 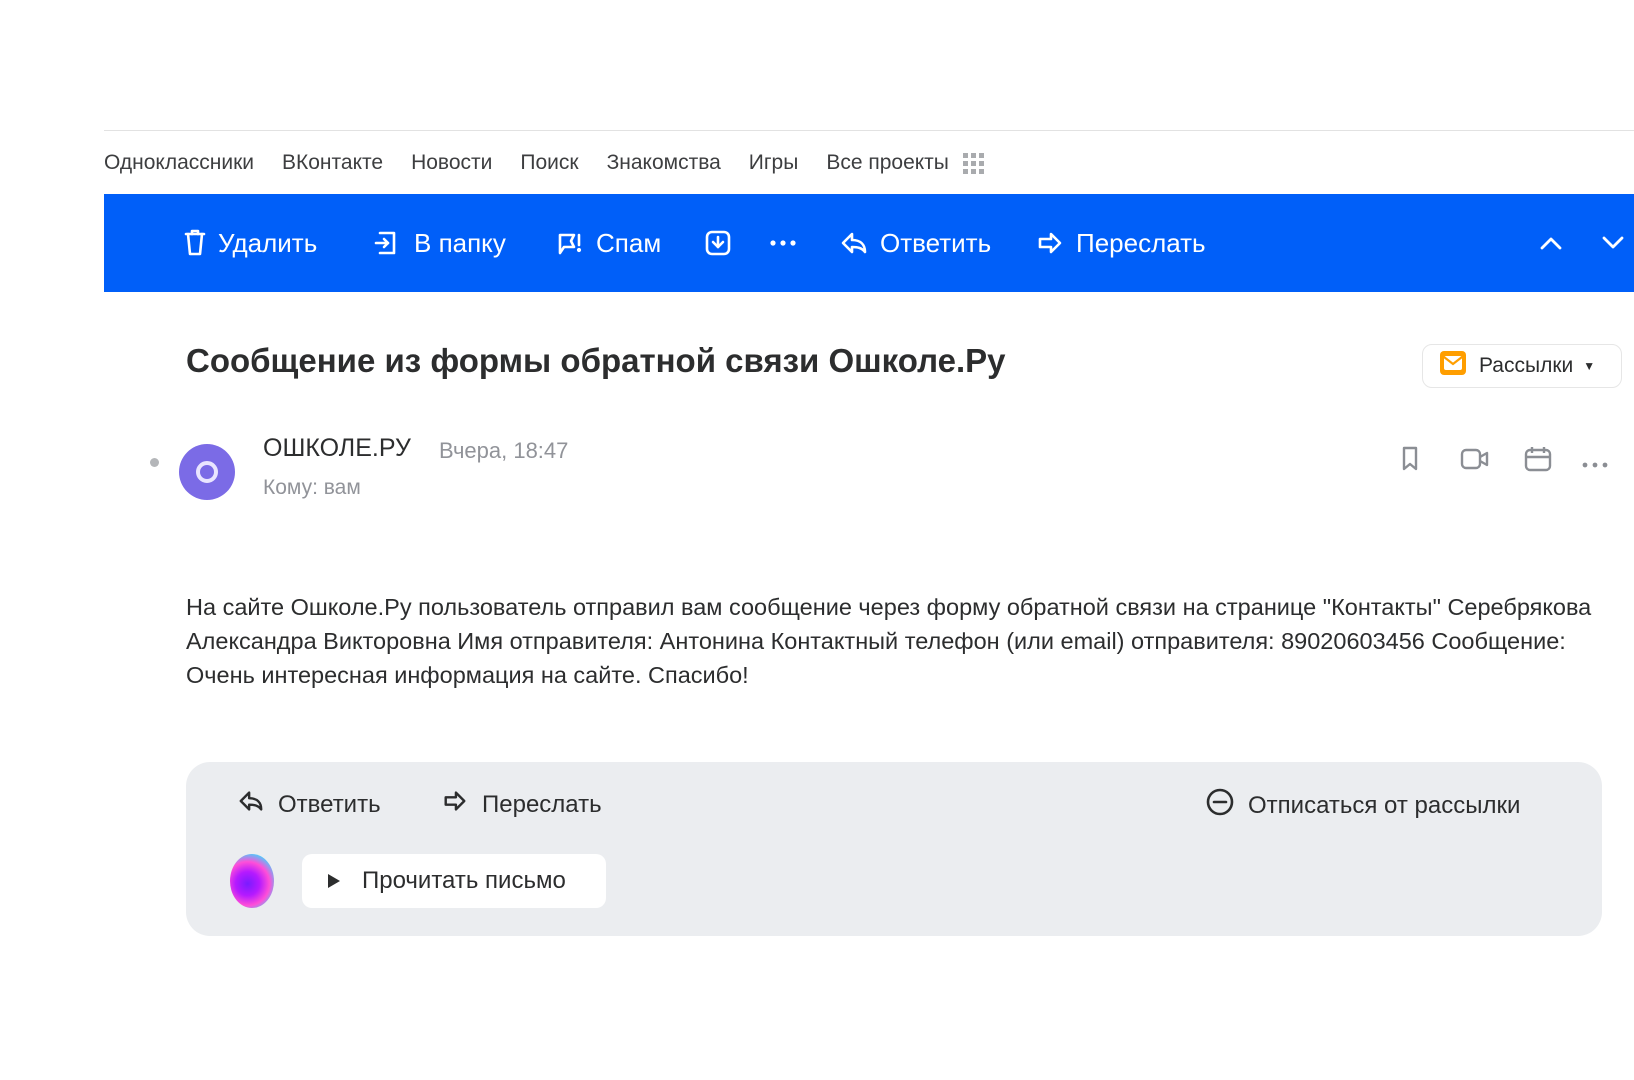 I want to click on read-aloud-button: Прочитать письмо, so click(x=454, y=881).